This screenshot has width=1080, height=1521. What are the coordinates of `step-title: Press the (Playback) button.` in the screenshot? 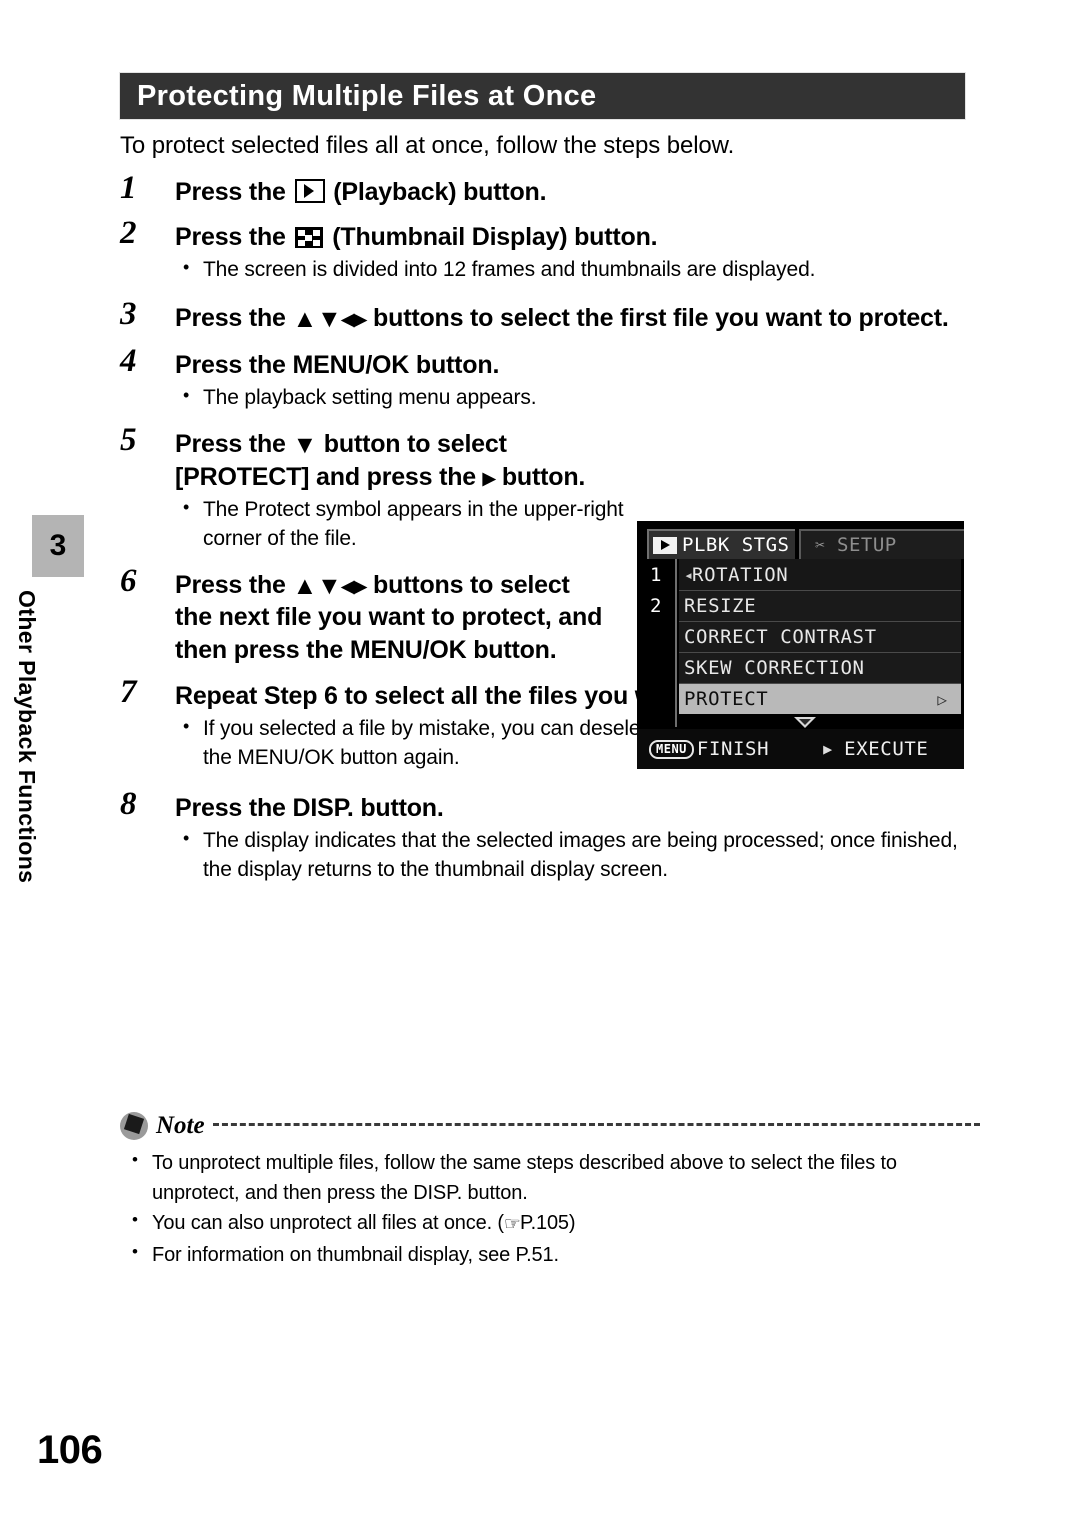 It's located at (577, 192).